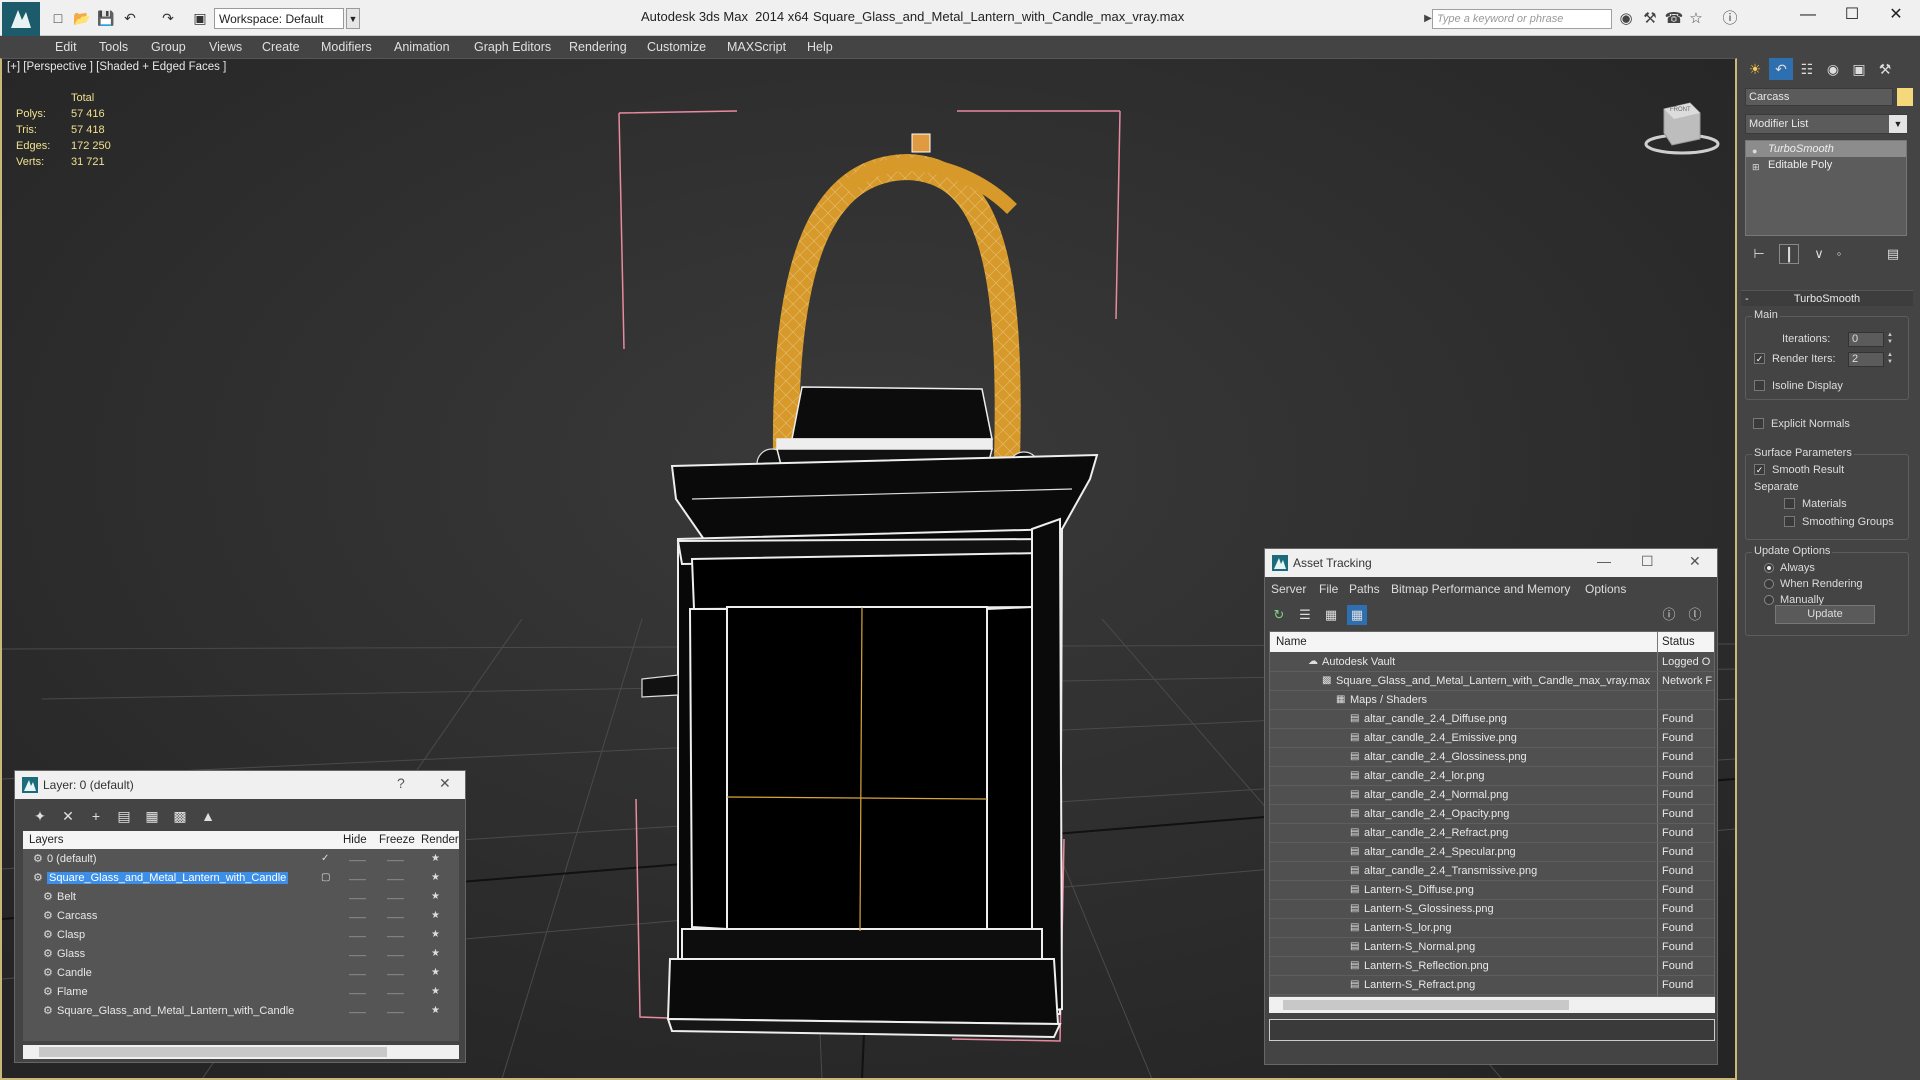 The width and height of the screenshot is (1920, 1080). Describe the element at coordinates (1866, 339) in the screenshot. I see `iterations-spinner: 0` at that location.